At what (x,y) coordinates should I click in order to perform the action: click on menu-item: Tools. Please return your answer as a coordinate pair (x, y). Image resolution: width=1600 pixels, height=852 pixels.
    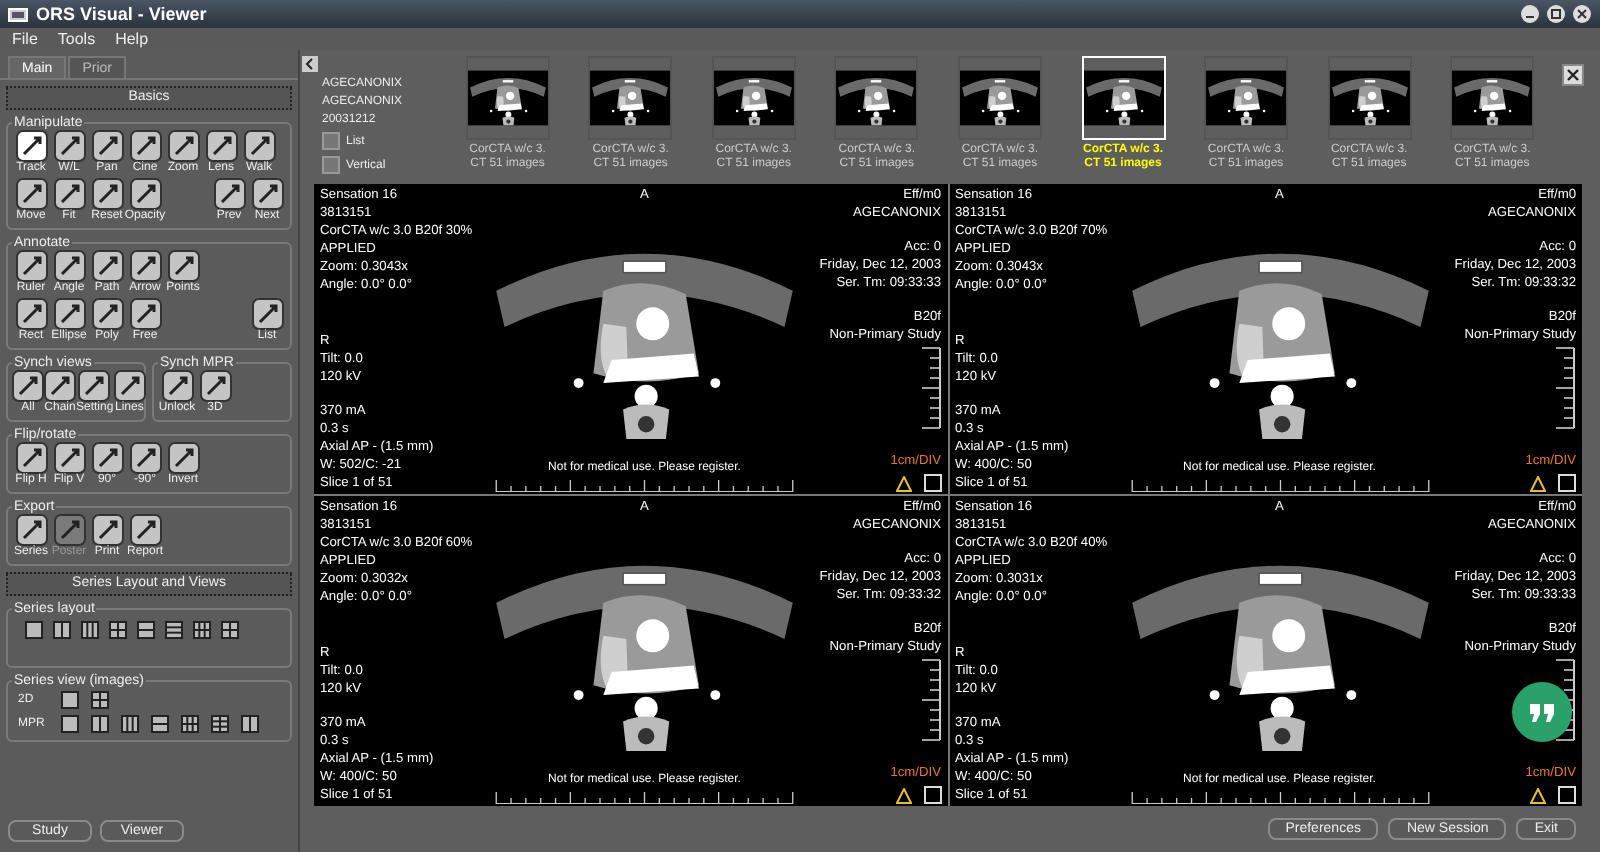
    Looking at the image, I should click on (76, 39).